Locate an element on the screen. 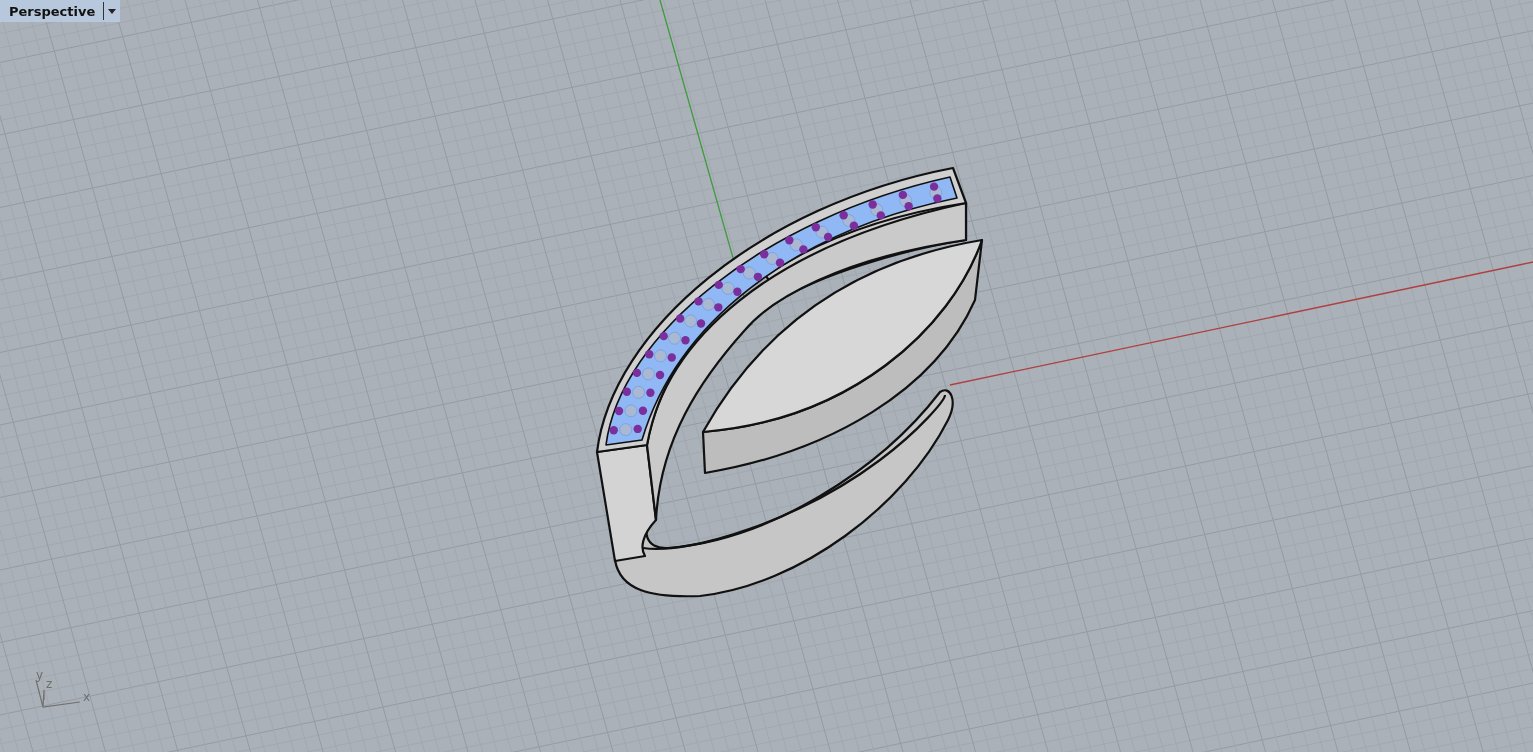 The image size is (1533, 752). axis-label: z is located at coordinates (49, 684).